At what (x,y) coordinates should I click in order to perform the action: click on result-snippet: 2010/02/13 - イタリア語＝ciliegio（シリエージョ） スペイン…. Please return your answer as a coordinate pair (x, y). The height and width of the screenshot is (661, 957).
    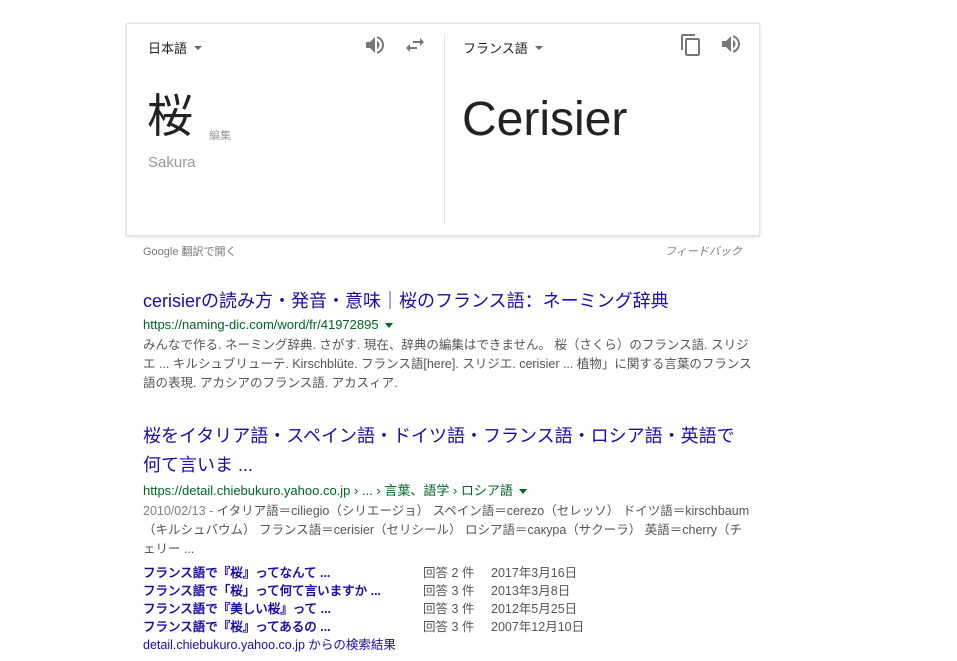
    Looking at the image, I should click on (448, 530).